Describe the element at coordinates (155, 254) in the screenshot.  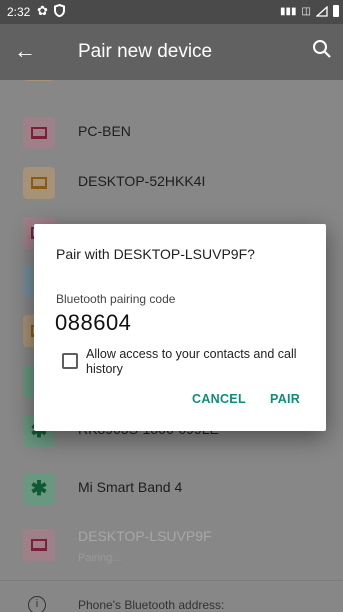
I see `dialog-title: Pair with DESKTOP-LSUVP9F?` at that location.